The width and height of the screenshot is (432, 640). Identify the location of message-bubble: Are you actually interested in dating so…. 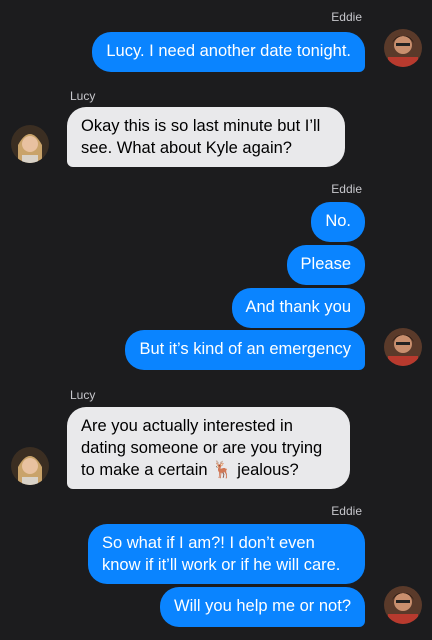
(208, 448).